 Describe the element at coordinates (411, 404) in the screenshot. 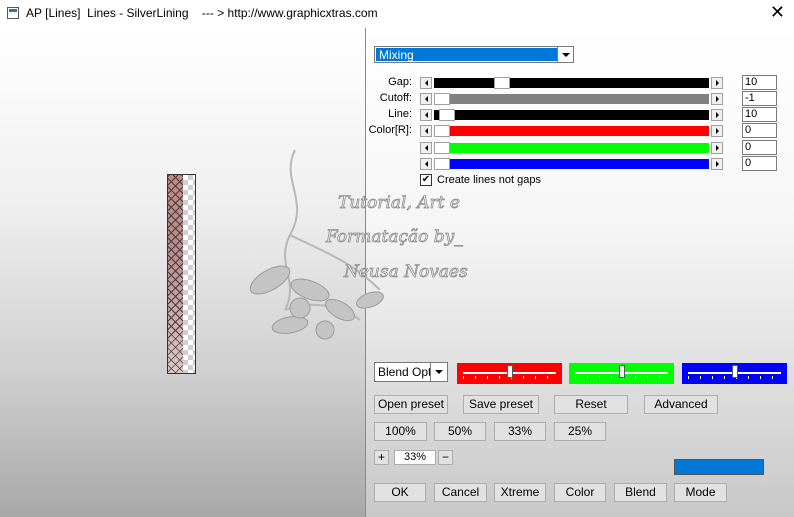

I see `open-preset-button: Open preset` at that location.